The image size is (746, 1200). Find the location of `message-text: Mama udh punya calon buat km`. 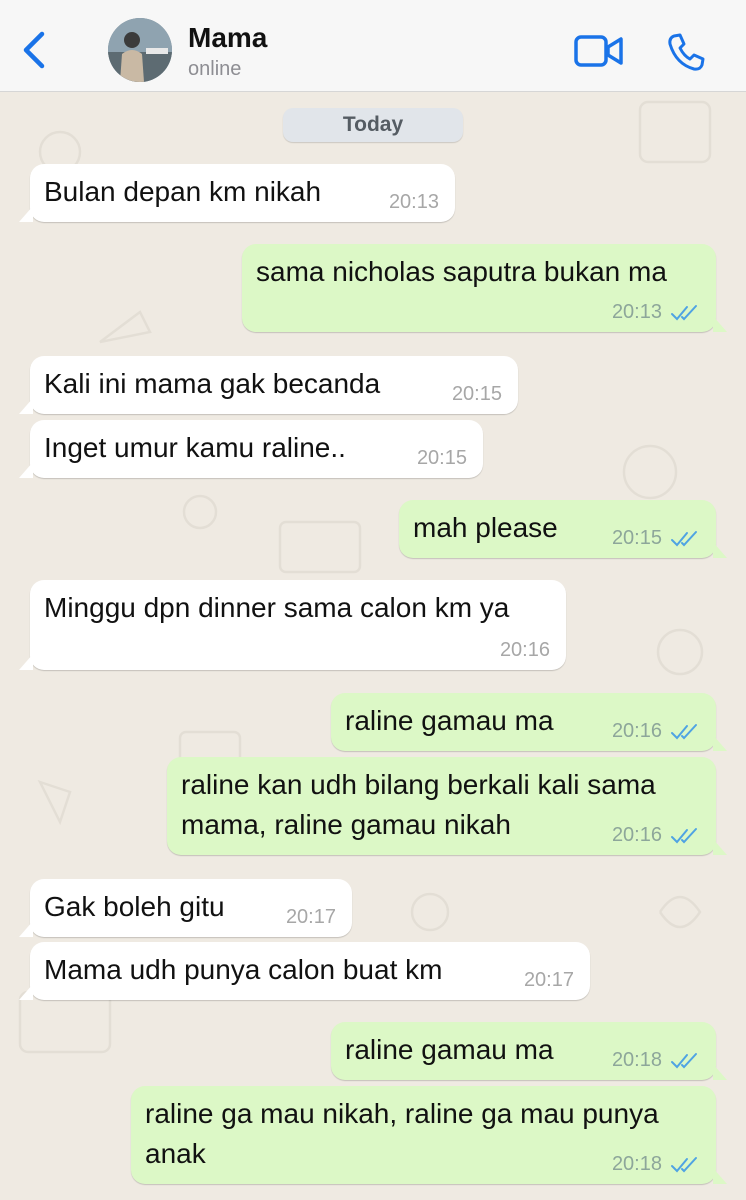

message-text: Mama udh punya calon buat km is located at coordinates (243, 969).